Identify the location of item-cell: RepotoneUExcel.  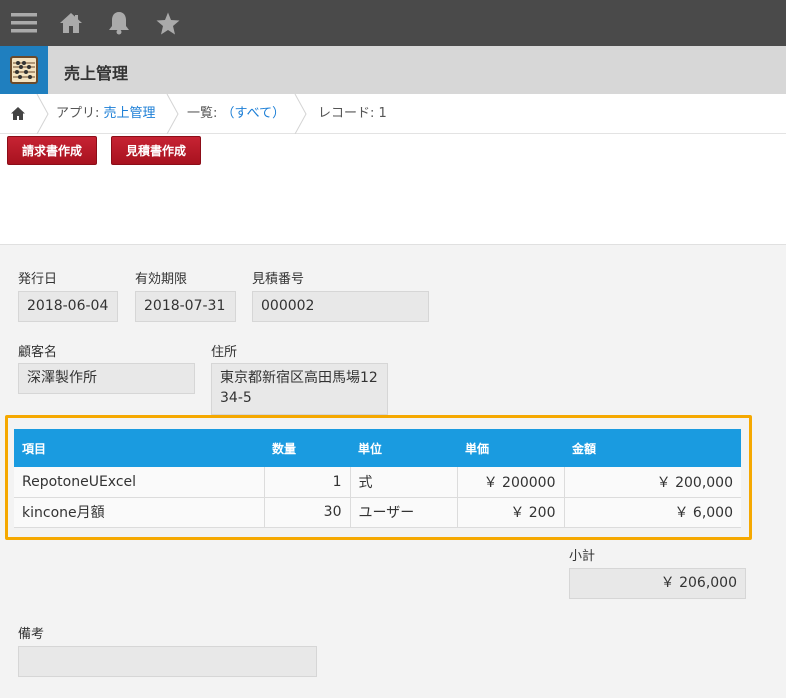
(139, 482).